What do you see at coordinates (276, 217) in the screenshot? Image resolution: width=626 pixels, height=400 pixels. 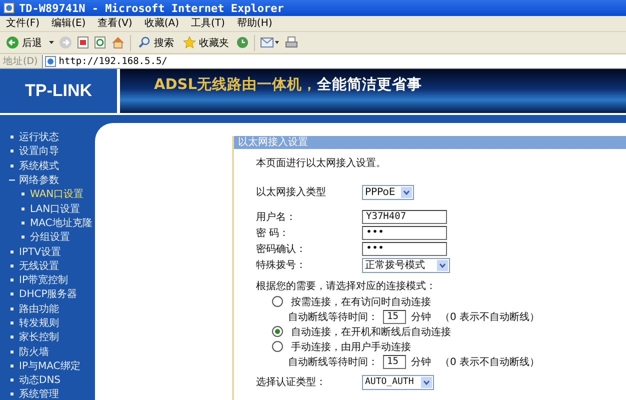 I see `field-label: 用户名：` at bounding box center [276, 217].